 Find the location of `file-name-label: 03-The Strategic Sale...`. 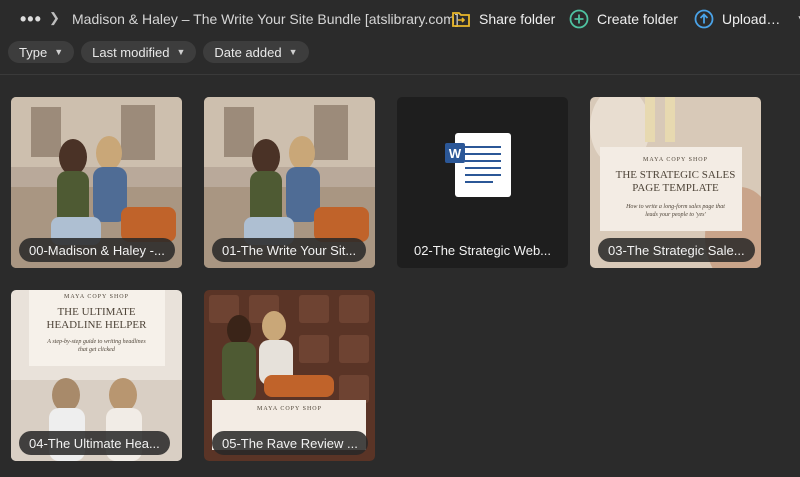

file-name-label: 03-The Strategic Sale... is located at coordinates (676, 250).